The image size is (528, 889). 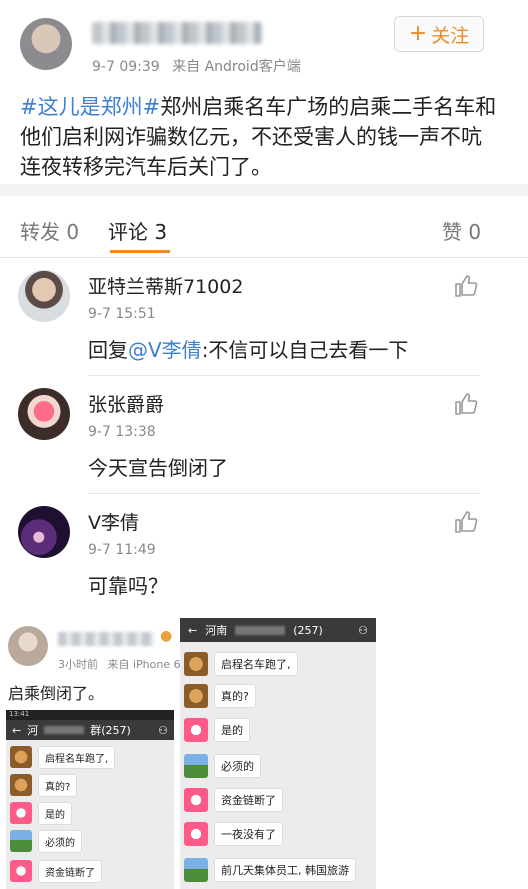 I want to click on chat-header: ← 河 群(257) ⚇, so click(x=90, y=730).